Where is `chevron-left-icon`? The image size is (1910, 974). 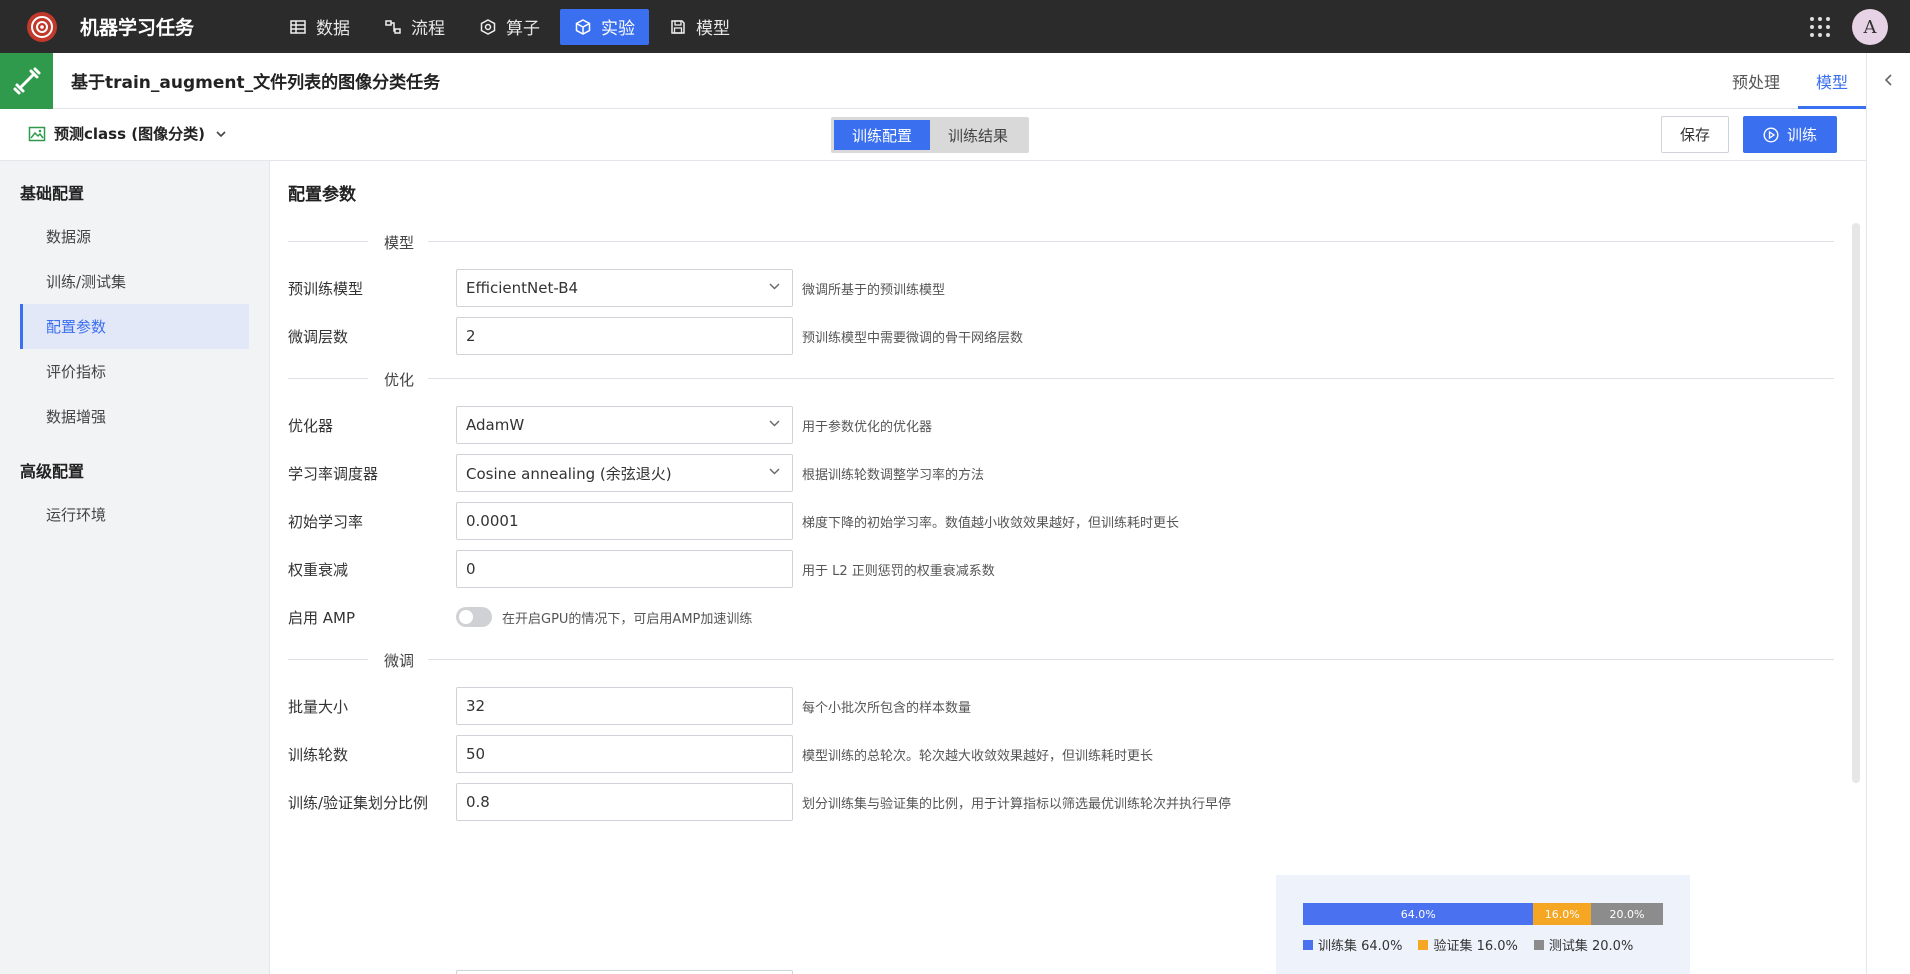 chevron-left-icon is located at coordinates (1889, 523).